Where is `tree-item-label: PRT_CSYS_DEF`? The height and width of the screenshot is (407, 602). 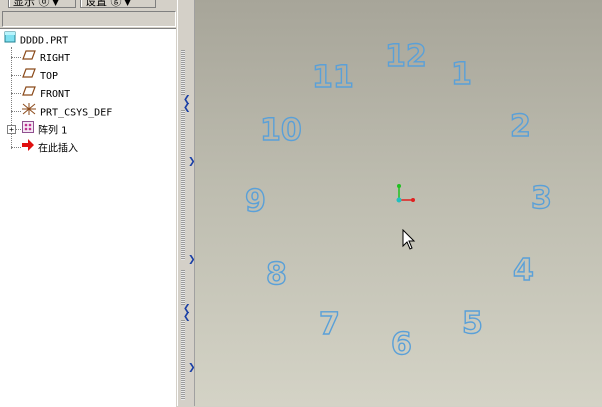
tree-item-label: PRT_CSYS_DEF is located at coordinates (76, 113).